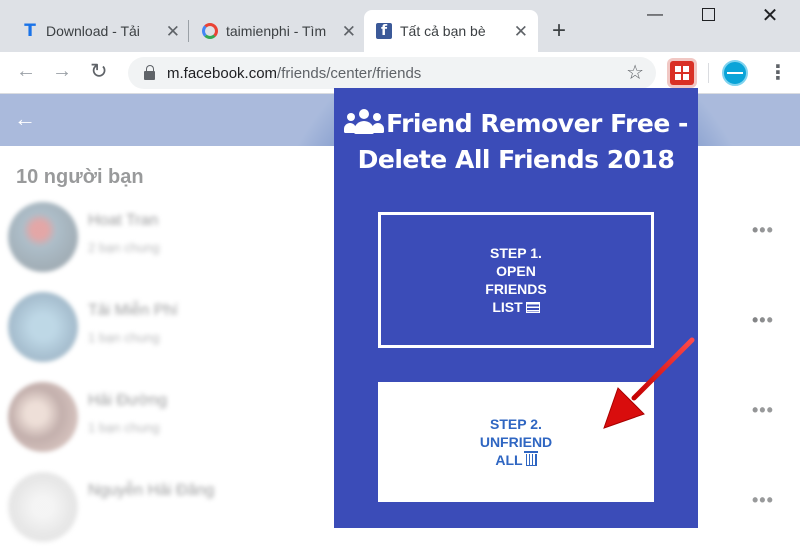  Describe the element at coordinates (516, 442) in the screenshot. I see `step2-label: STEP 2. UNFRIEND ALL` at that location.